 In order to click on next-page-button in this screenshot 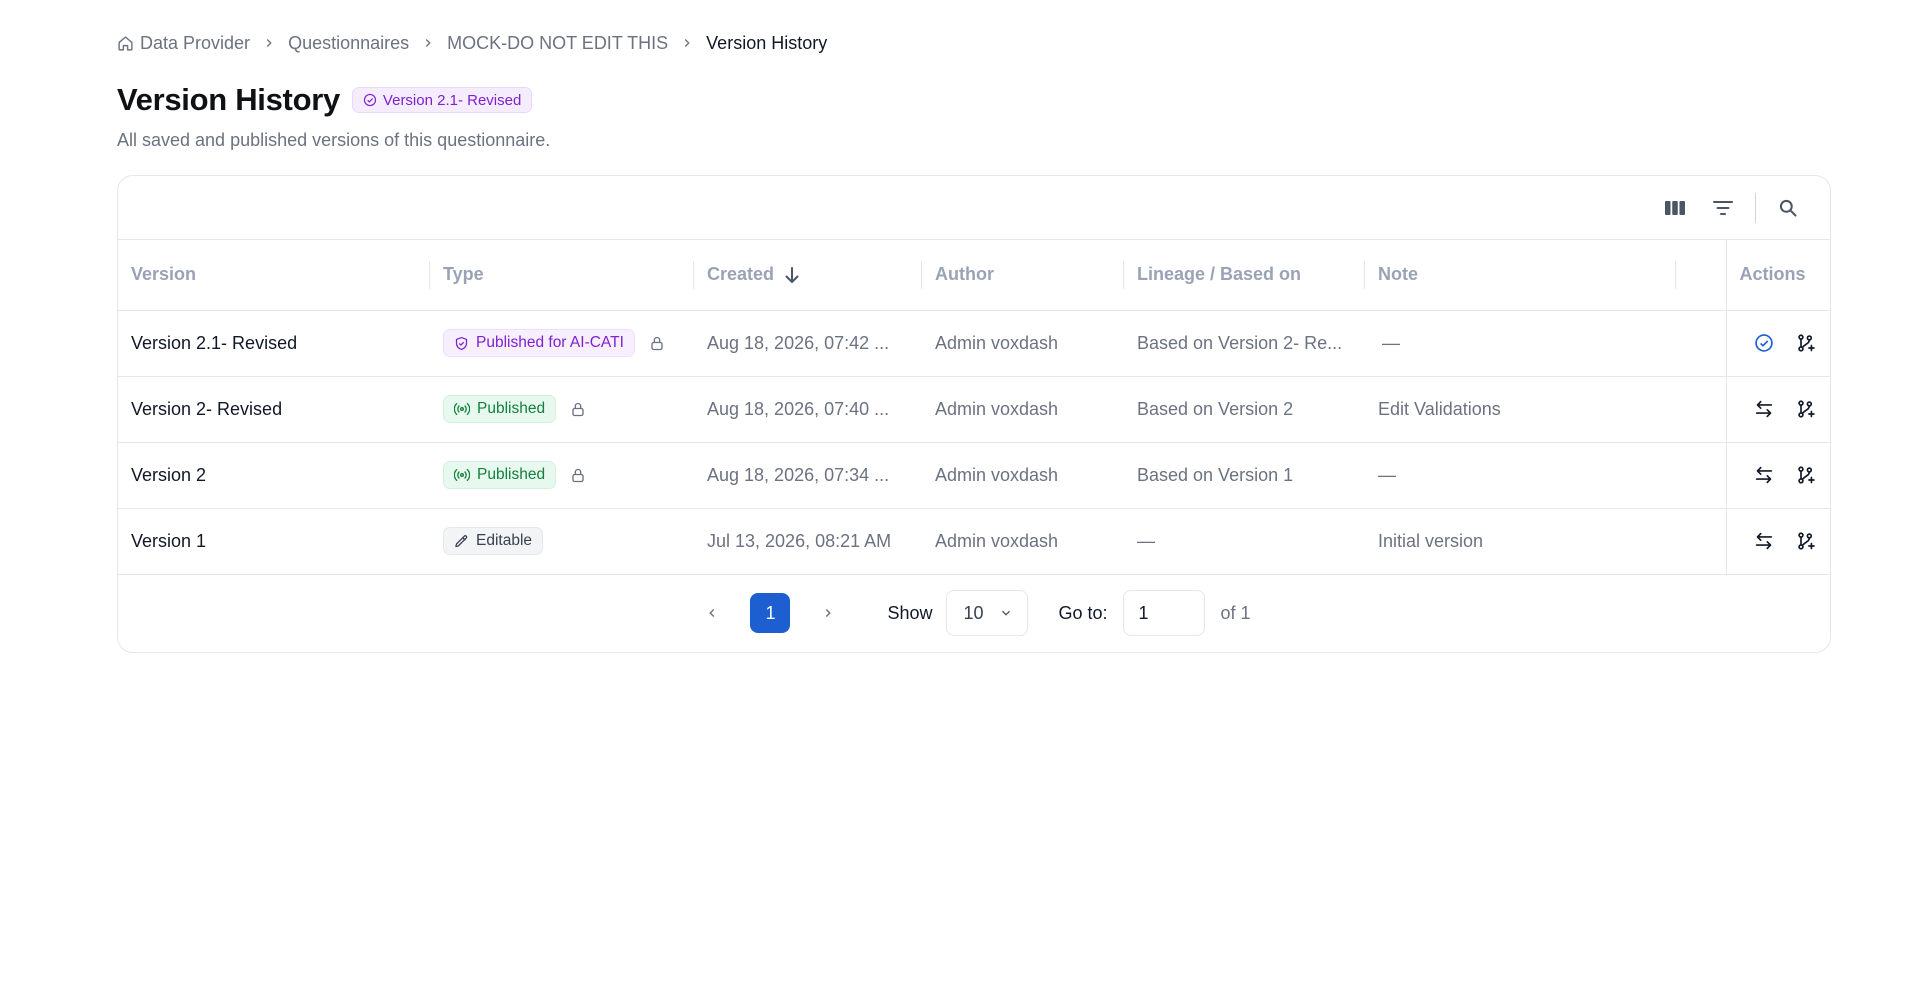, I will do `click(828, 613)`.